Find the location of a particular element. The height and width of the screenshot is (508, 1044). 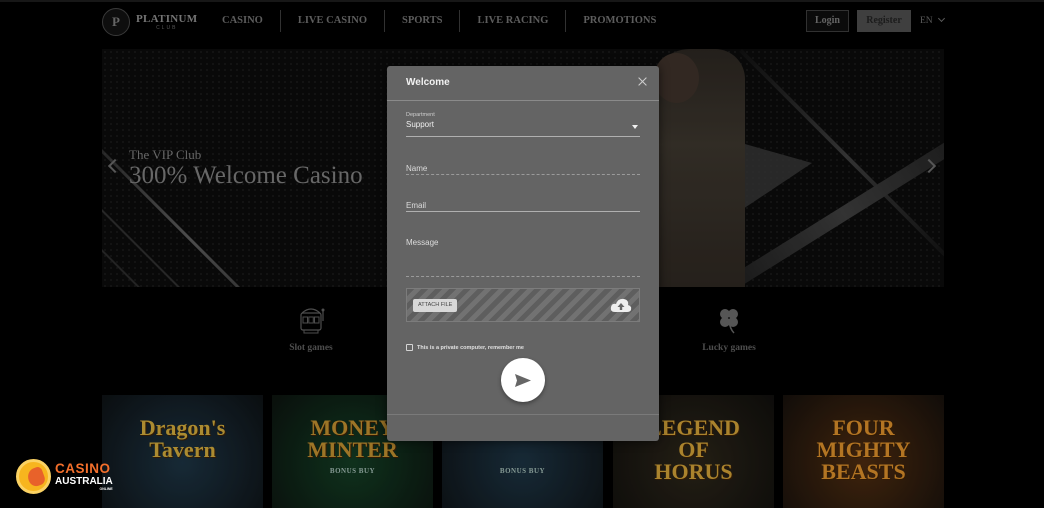

cloud-upload-icon is located at coordinates (621, 305).